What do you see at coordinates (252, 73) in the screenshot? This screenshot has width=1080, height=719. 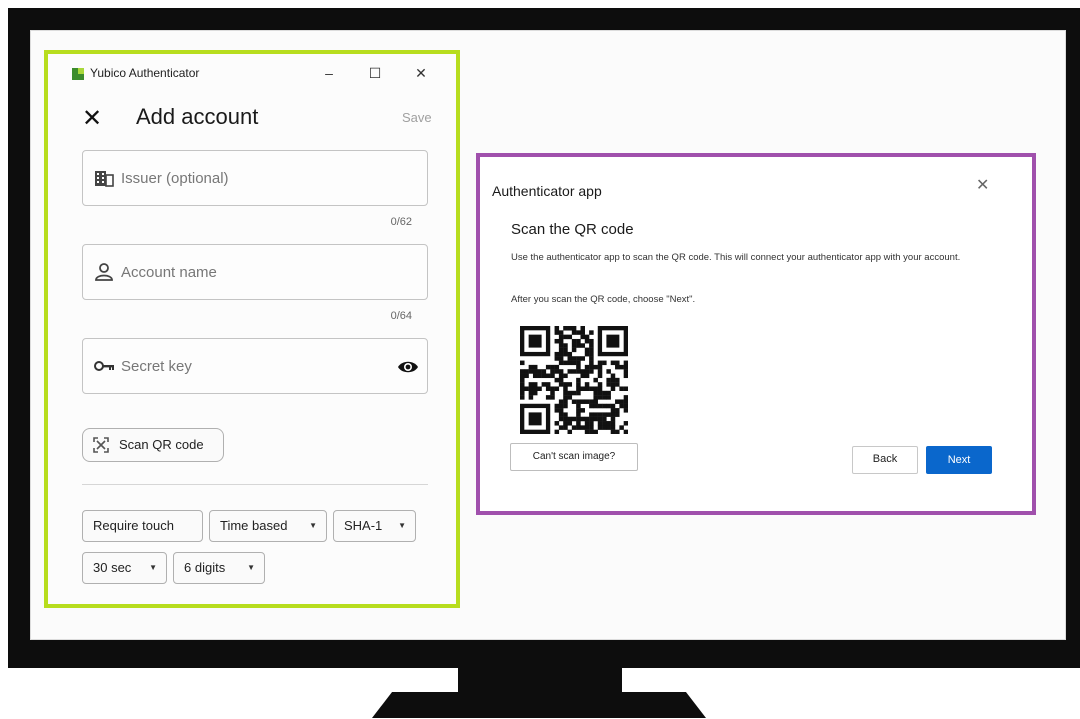 I see `window-titlebar: Yubico Authenticator – ☐ ✕` at bounding box center [252, 73].